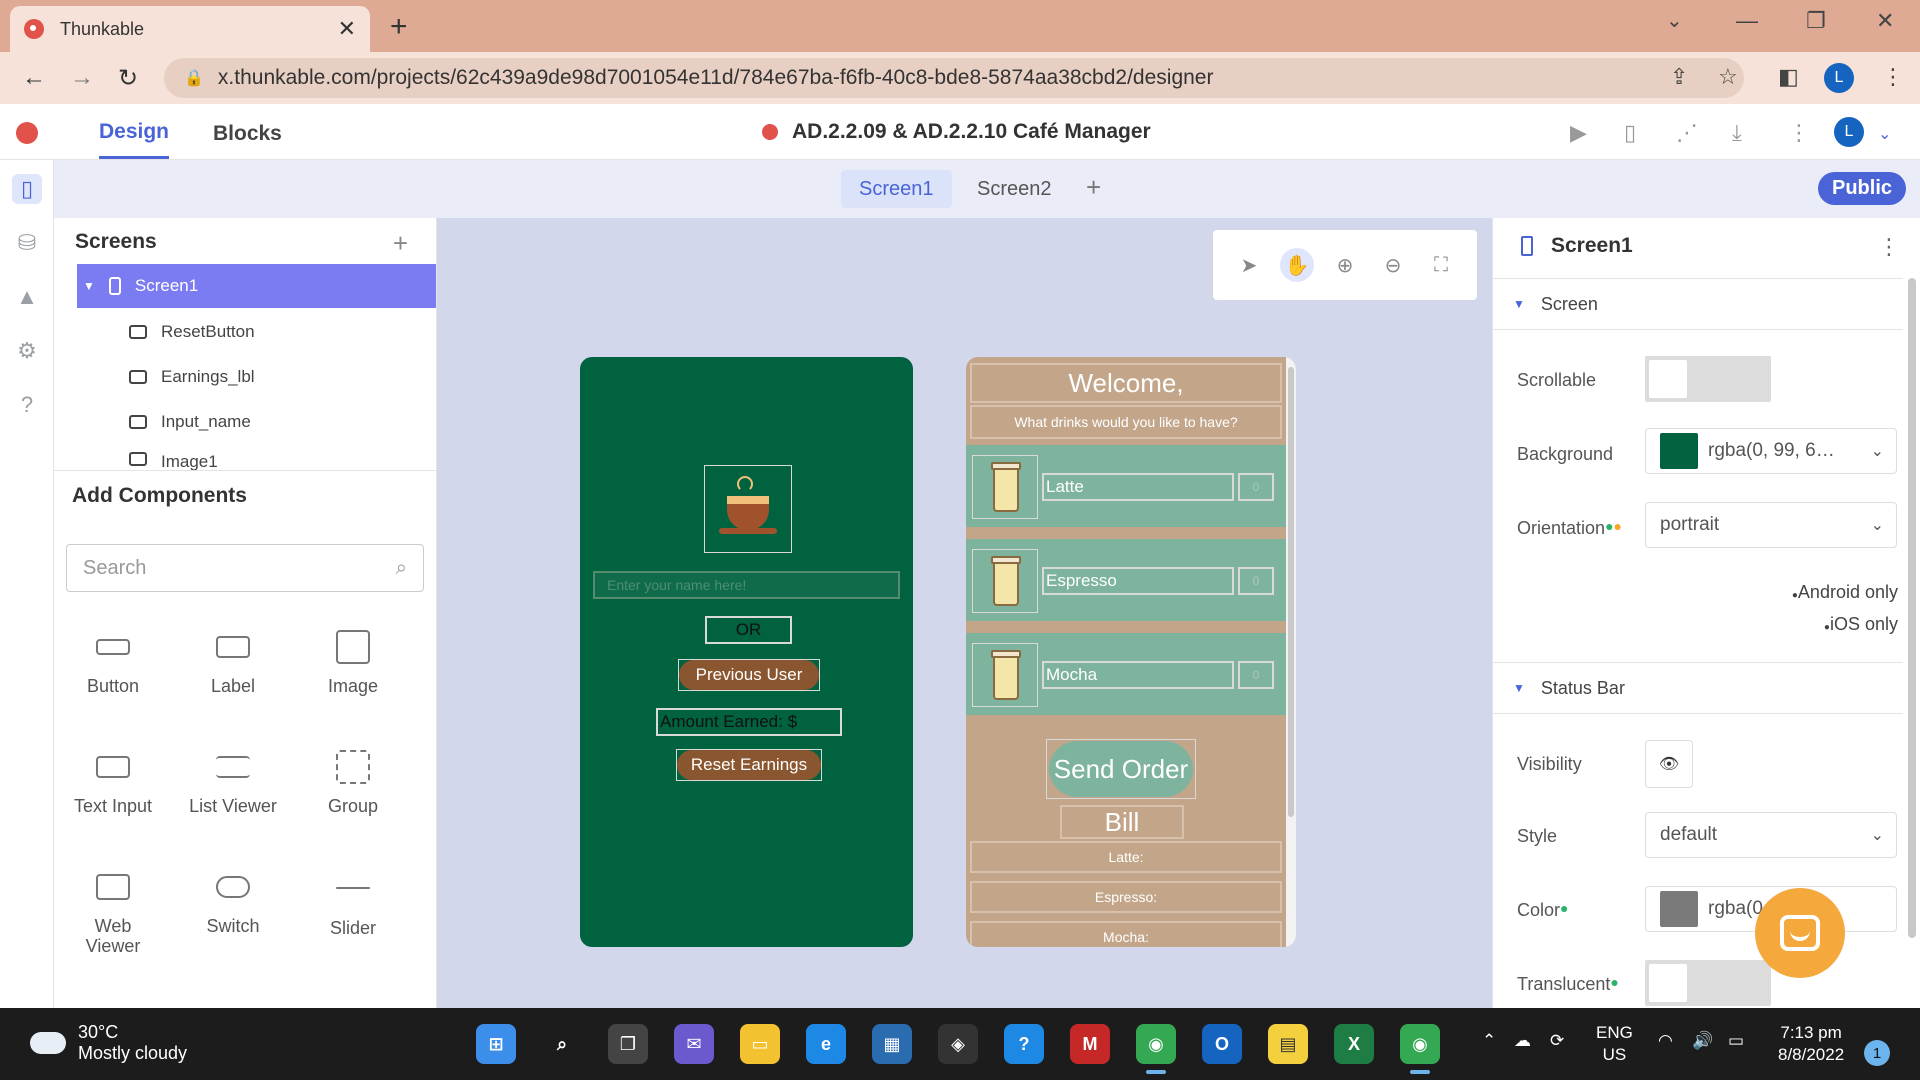 The width and height of the screenshot is (1920, 1080). I want to click on chrome-profile-icon: ◉, so click(1156, 1049).